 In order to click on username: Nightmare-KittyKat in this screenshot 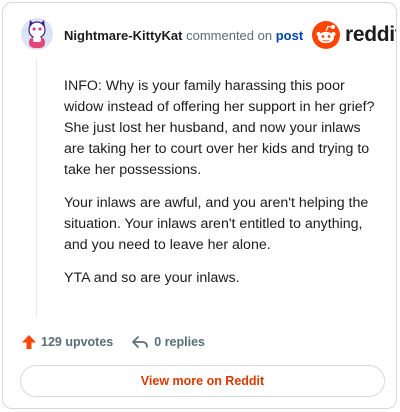, I will do `click(123, 35)`.